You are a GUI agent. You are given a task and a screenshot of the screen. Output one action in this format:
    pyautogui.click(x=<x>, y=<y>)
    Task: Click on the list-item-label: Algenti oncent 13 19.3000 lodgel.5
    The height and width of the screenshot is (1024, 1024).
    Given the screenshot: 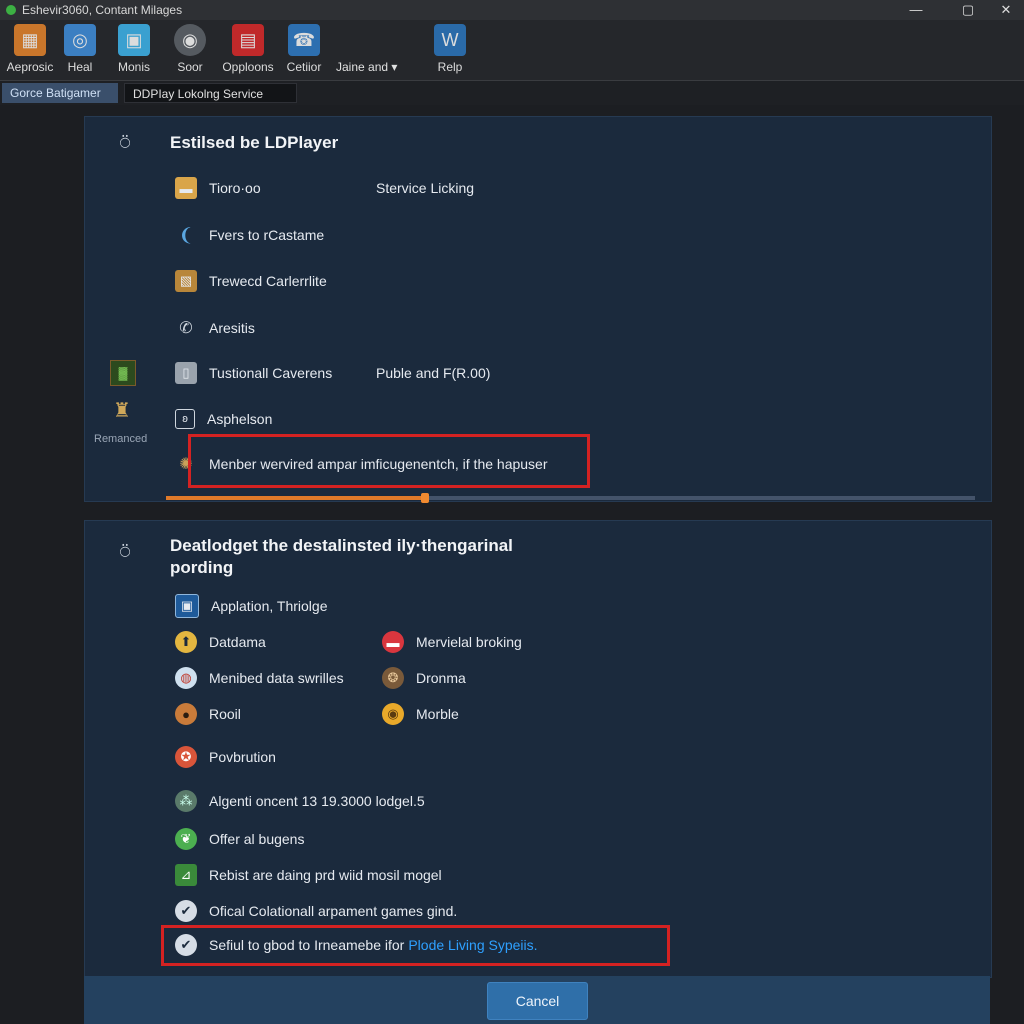 What is the action you would take?
    pyautogui.click(x=317, y=801)
    